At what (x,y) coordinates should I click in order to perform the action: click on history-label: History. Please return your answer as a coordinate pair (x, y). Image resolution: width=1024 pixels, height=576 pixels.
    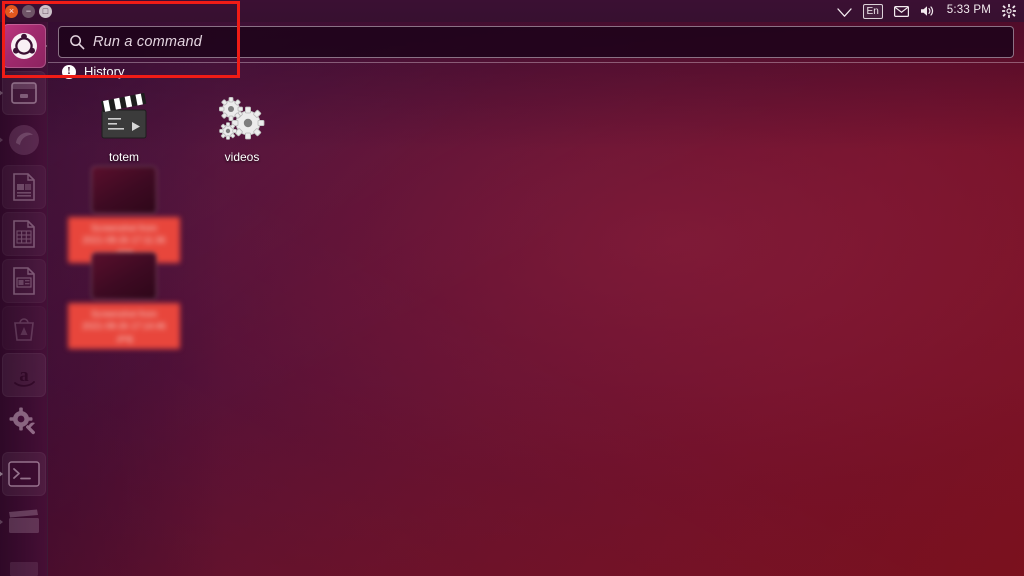
    Looking at the image, I should click on (104, 71).